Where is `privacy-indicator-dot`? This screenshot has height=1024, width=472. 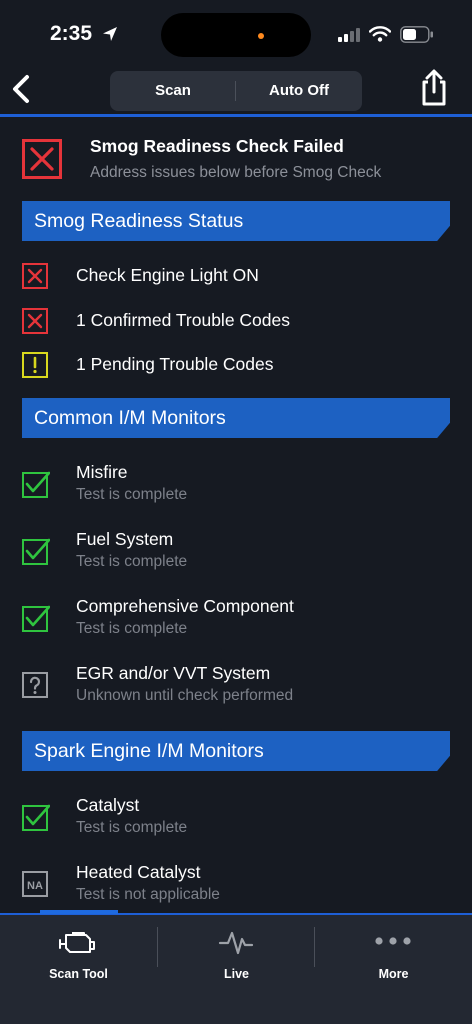
privacy-indicator-dot is located at coordinates (261, 36).